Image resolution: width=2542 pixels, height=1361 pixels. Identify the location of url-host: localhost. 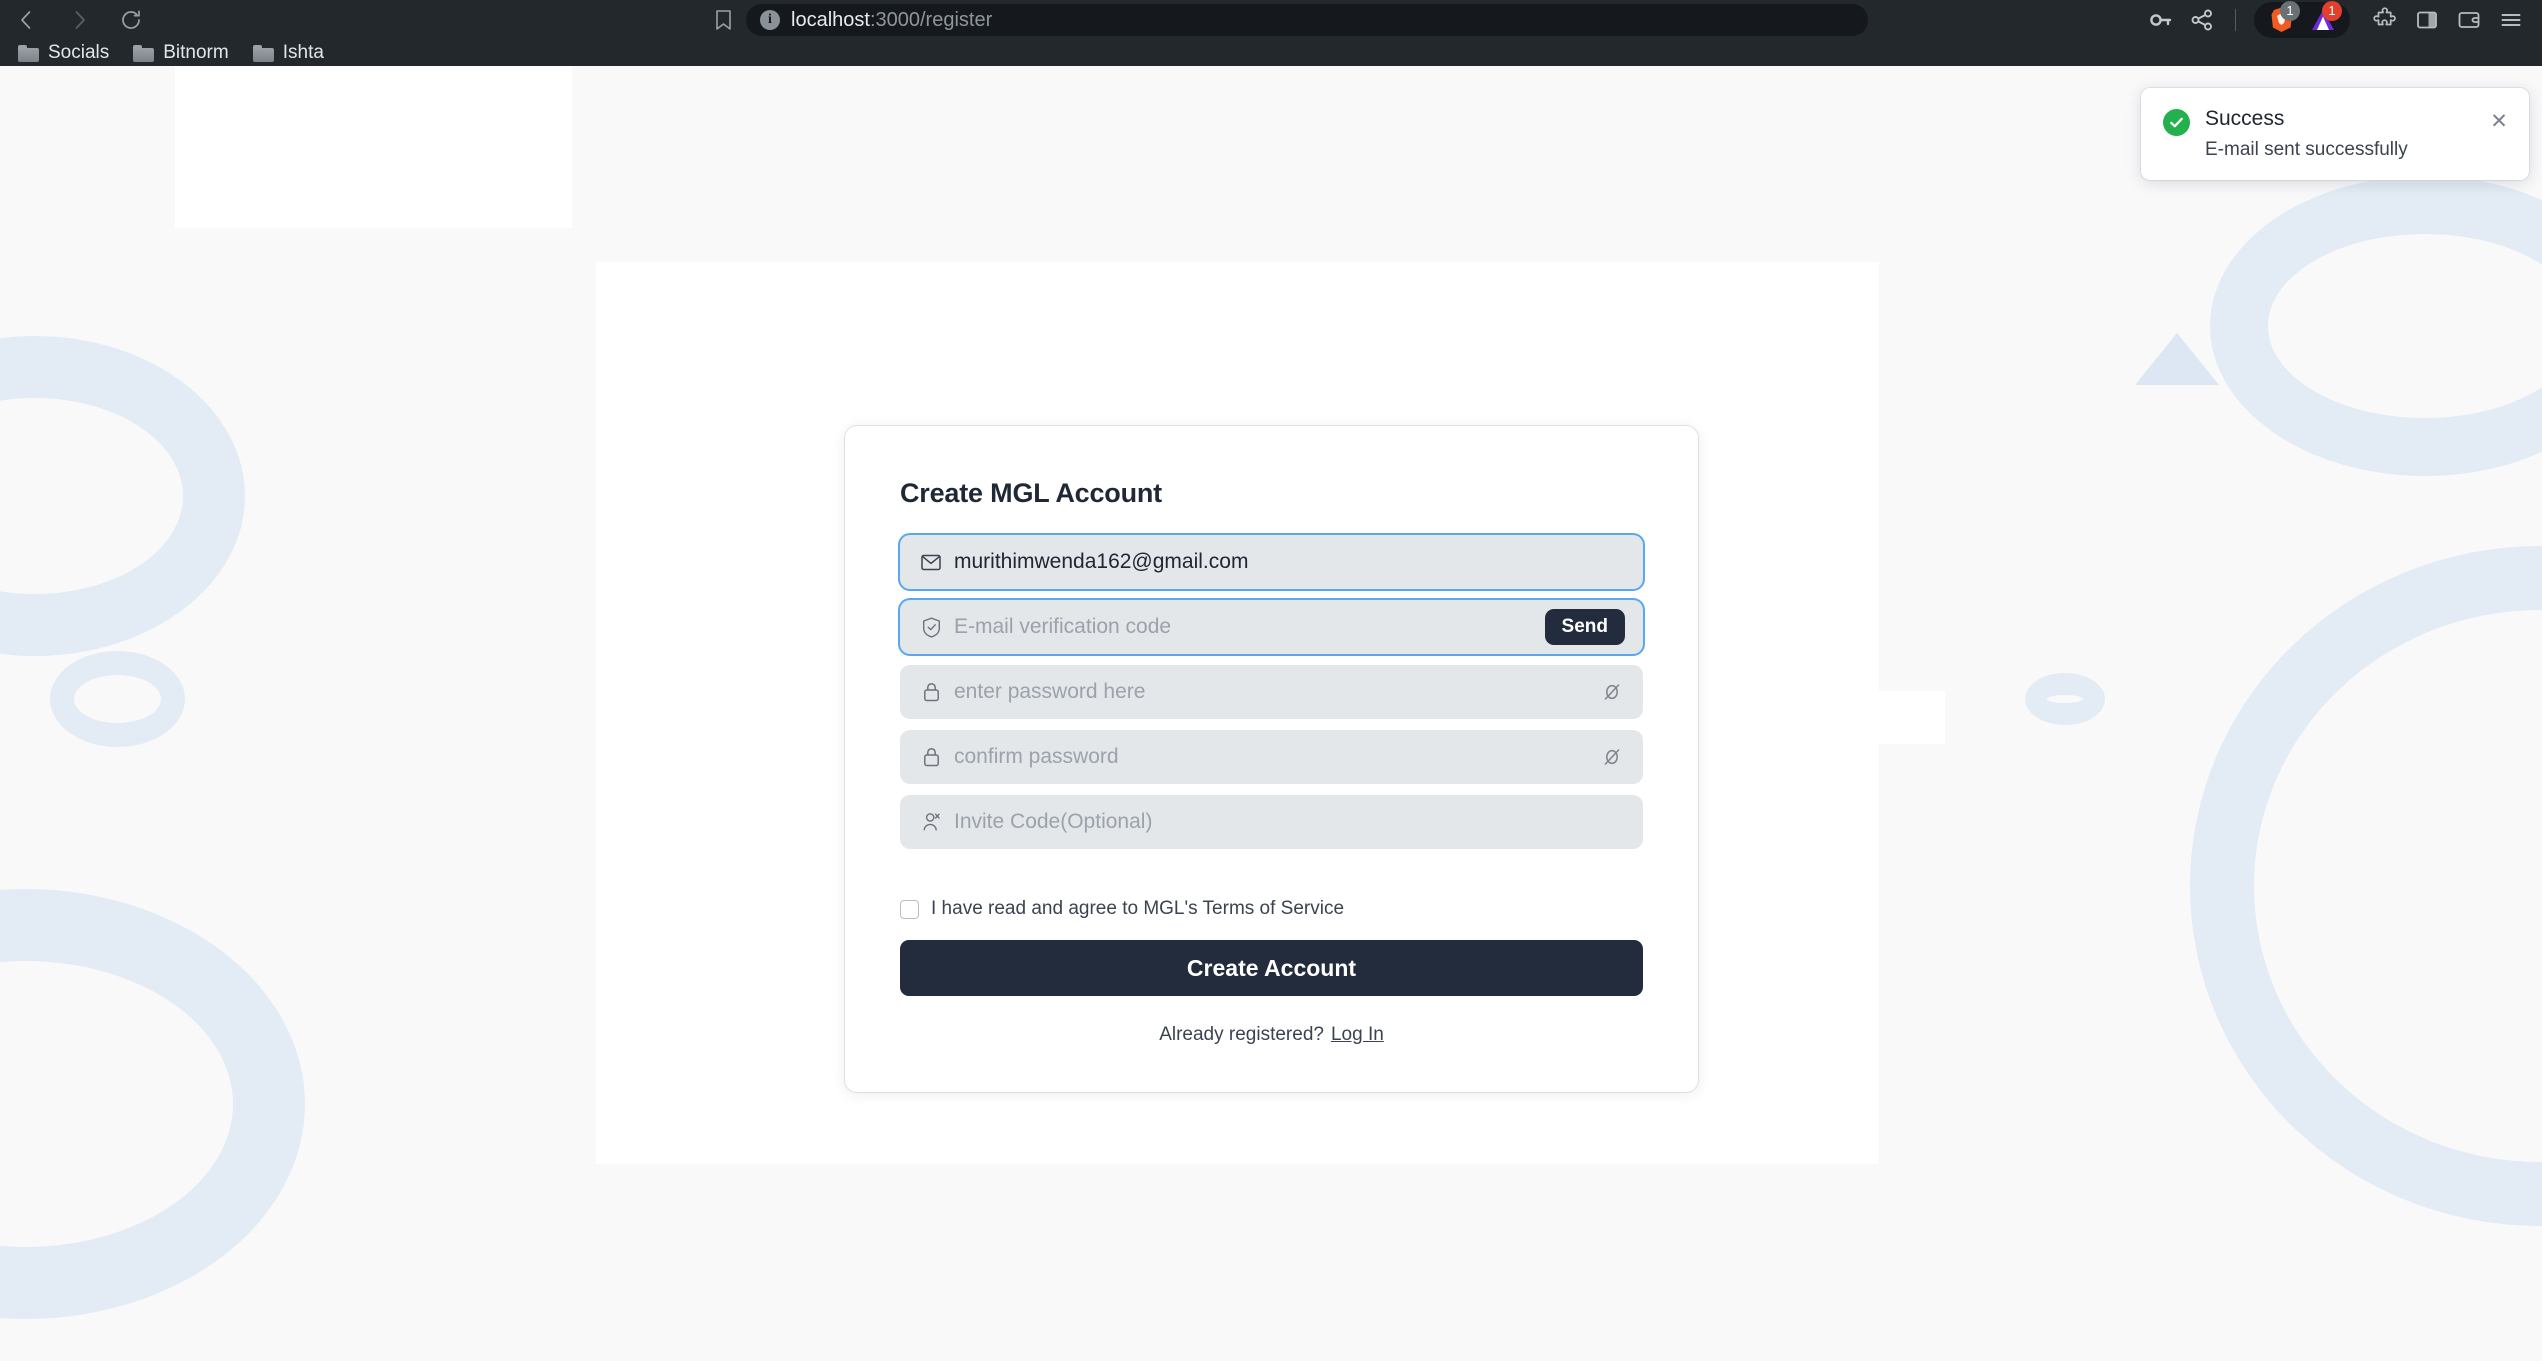
(830, 19).